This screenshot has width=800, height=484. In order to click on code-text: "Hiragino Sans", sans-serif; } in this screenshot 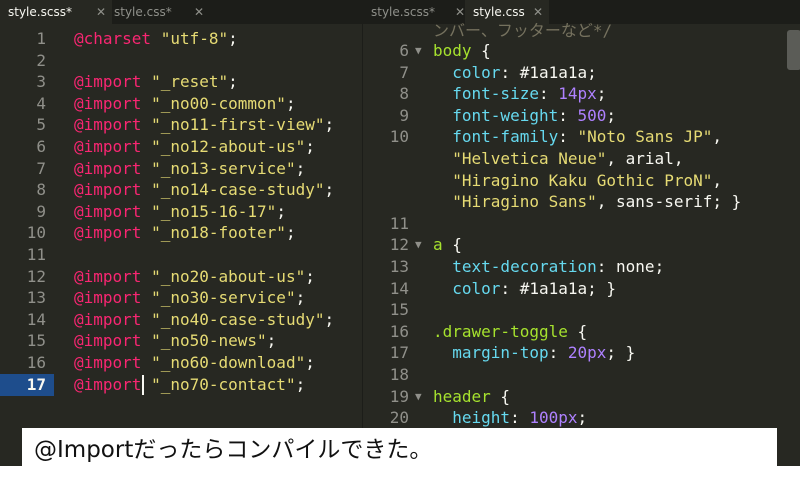, I will do `click(587, 202)`.